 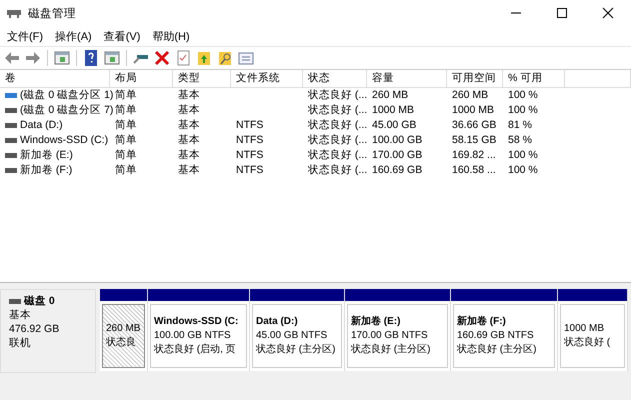 I want to click on partition-size: 160.69 GB NTFS, so click(x=496, y=336).